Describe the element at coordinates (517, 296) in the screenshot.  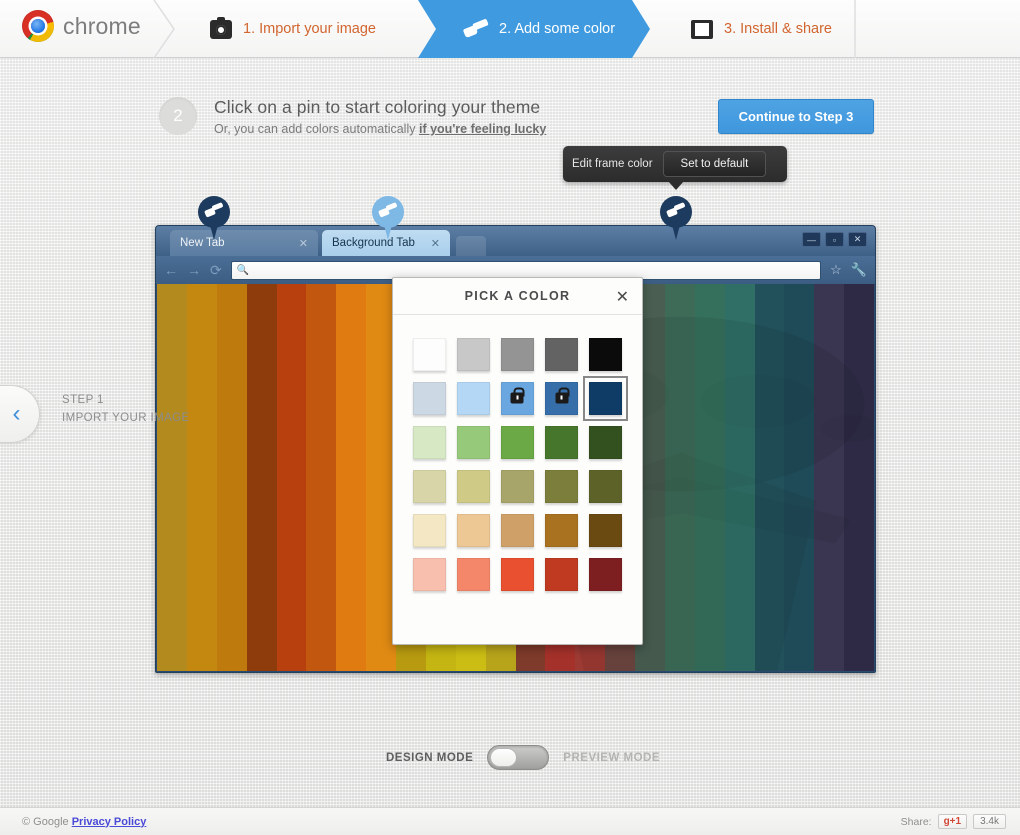
I see `color-picker-title: PICK A COLOR` at that location.